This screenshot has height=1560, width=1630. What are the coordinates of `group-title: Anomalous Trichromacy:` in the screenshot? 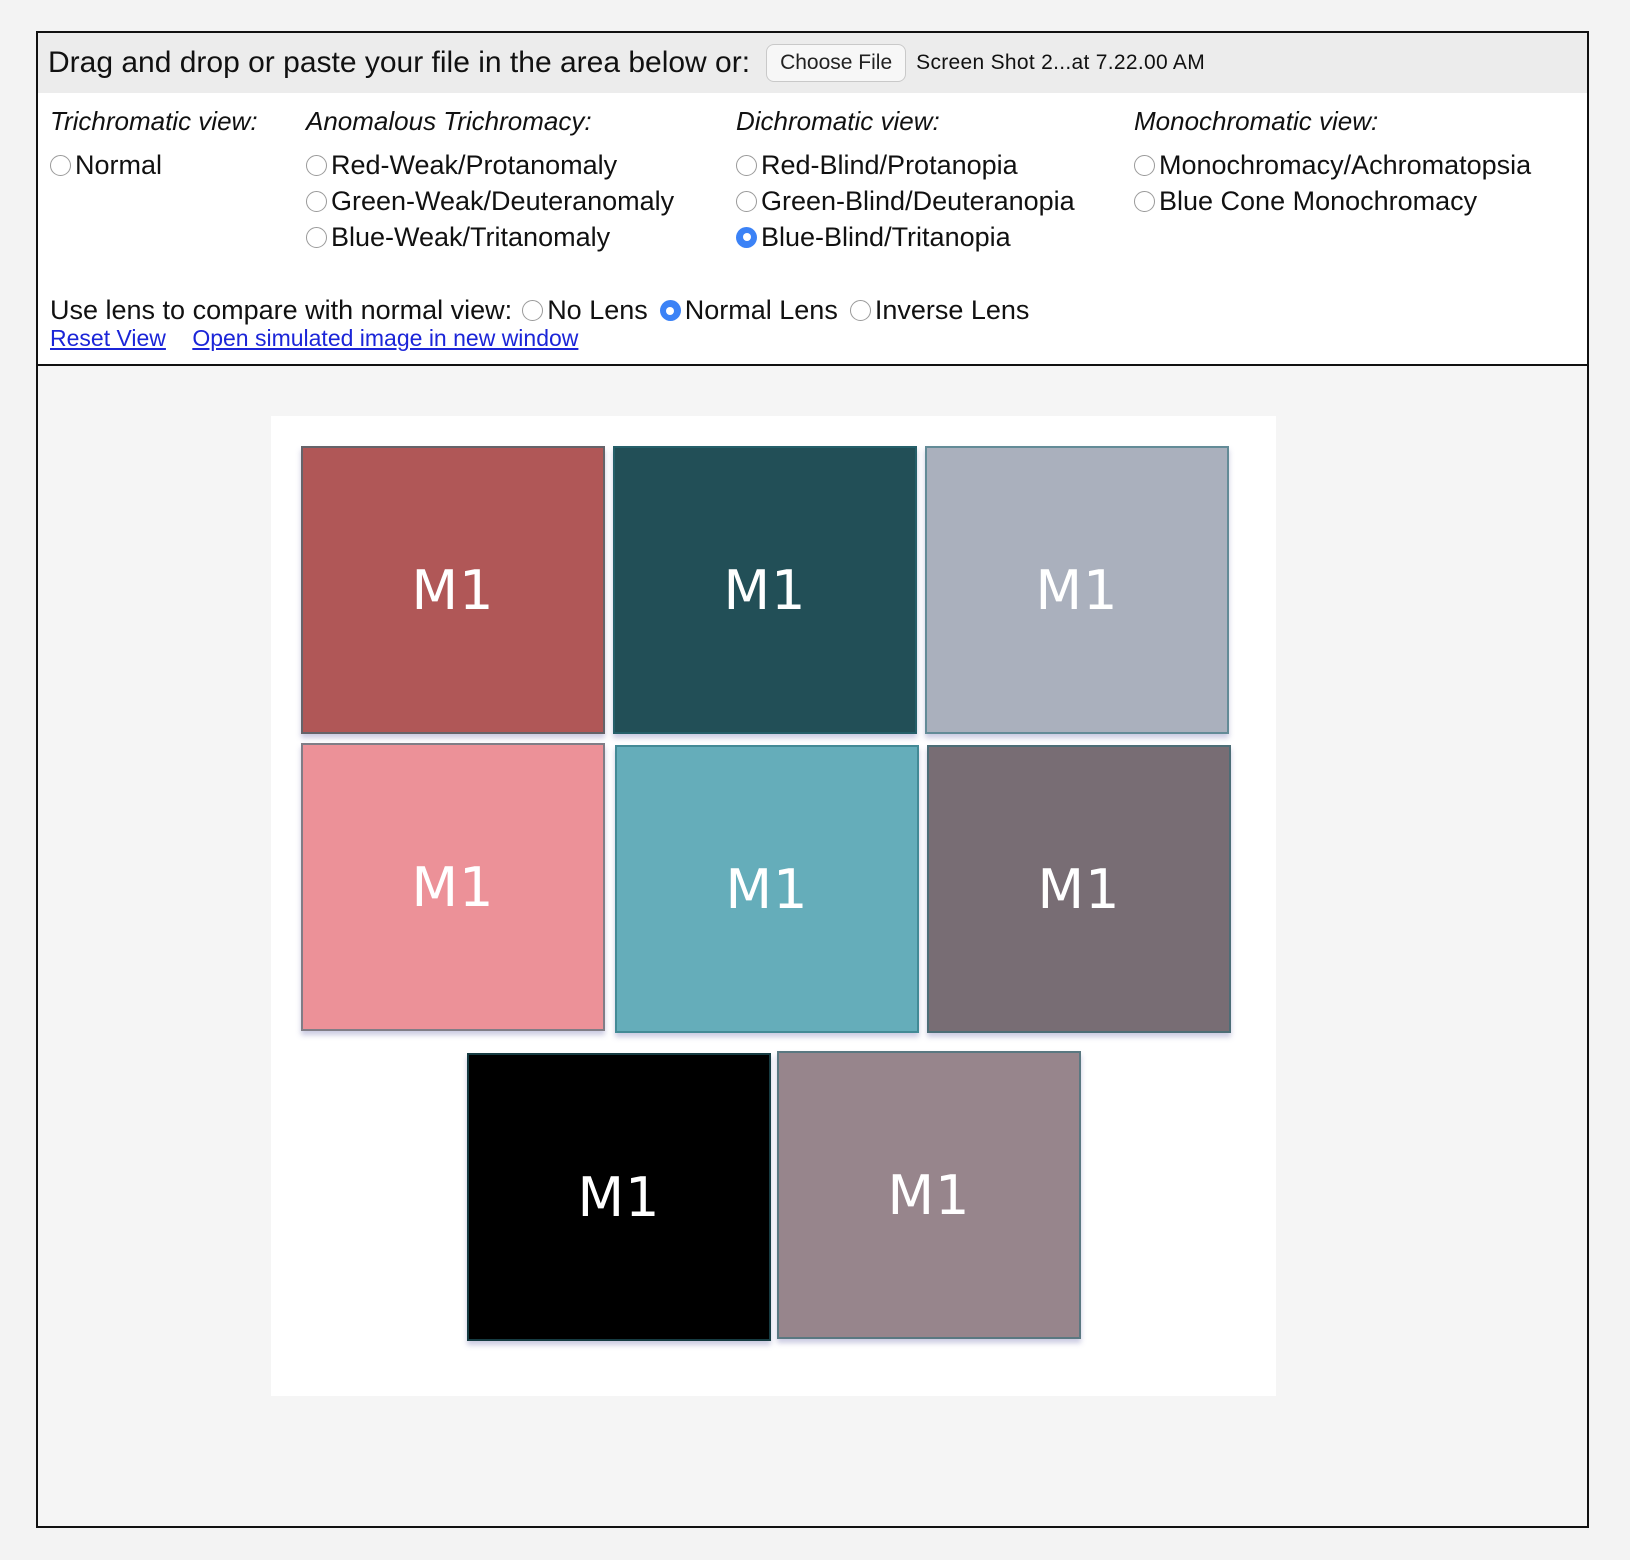 It's located at (449, 121).